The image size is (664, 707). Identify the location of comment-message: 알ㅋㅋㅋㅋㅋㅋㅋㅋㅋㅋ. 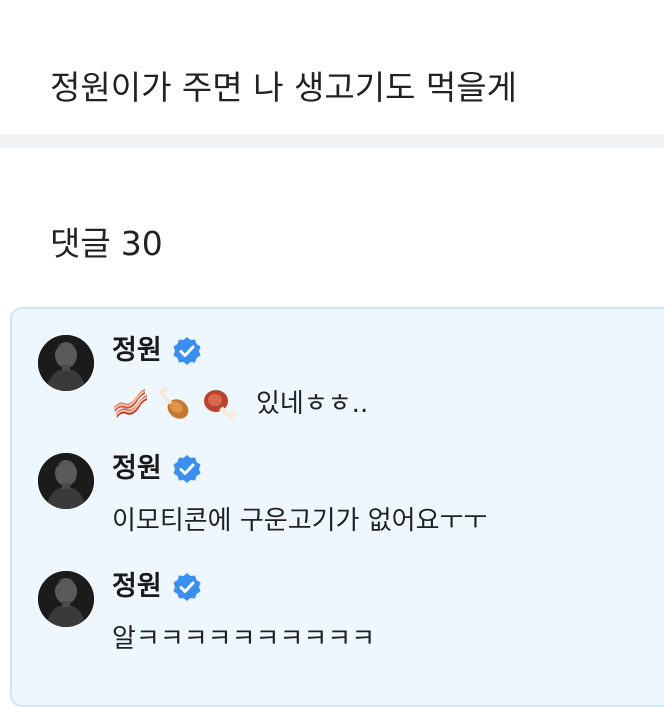
(244, 639).